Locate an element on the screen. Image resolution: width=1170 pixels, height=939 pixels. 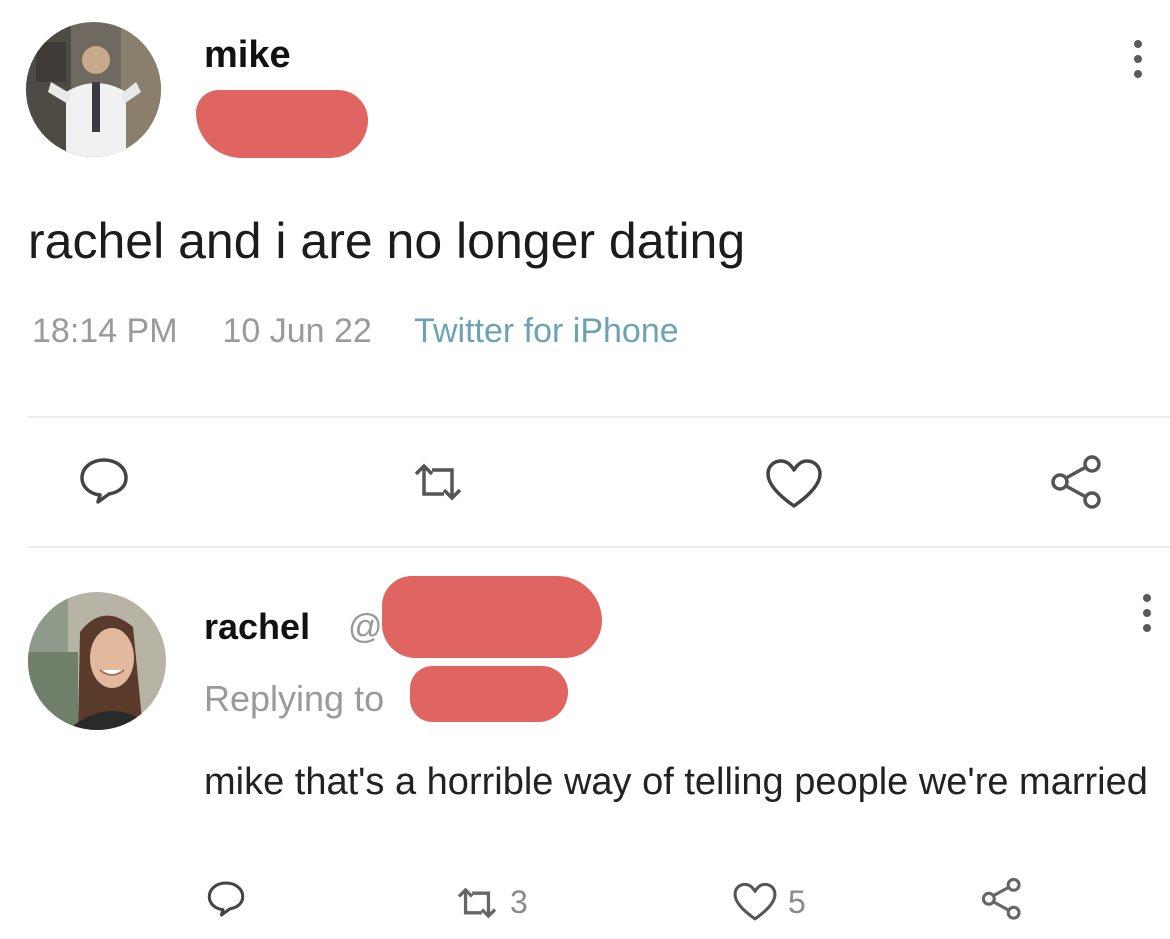
divider-bottom is located at coordinates (599, 547).